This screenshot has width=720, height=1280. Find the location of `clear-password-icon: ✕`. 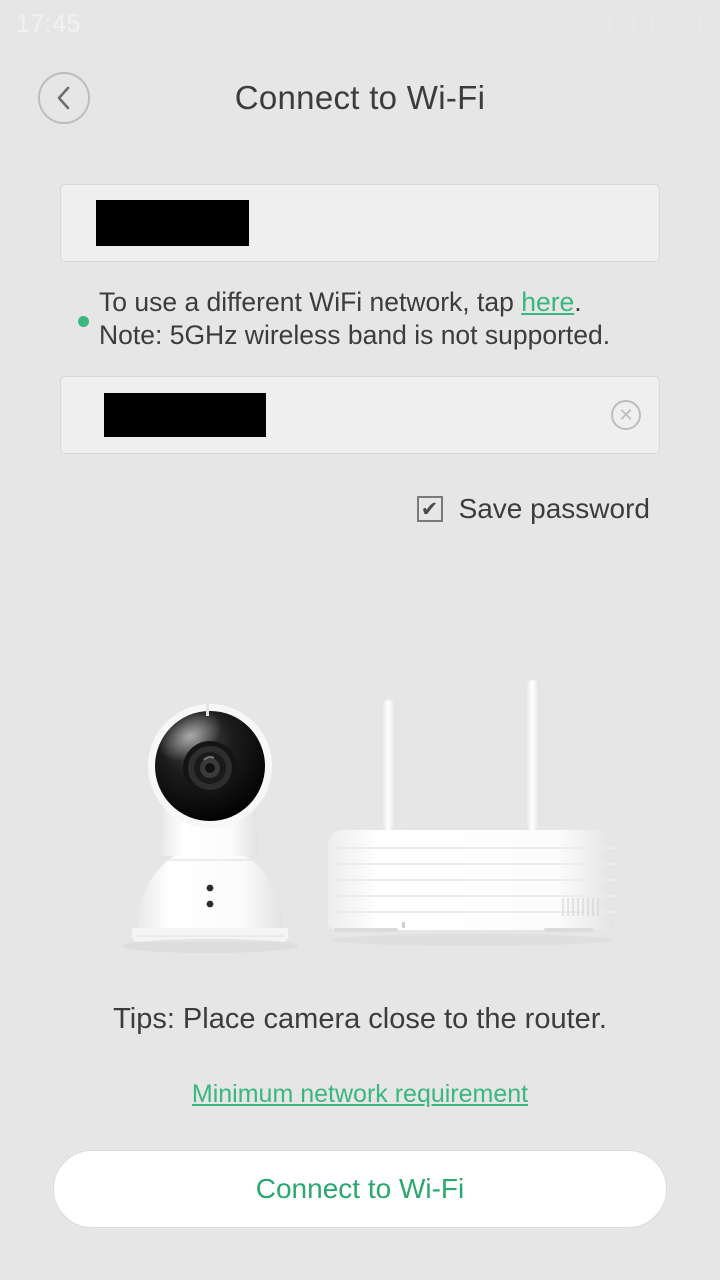

clear-password-icon: ✕ is located at coordinates (626, 415).